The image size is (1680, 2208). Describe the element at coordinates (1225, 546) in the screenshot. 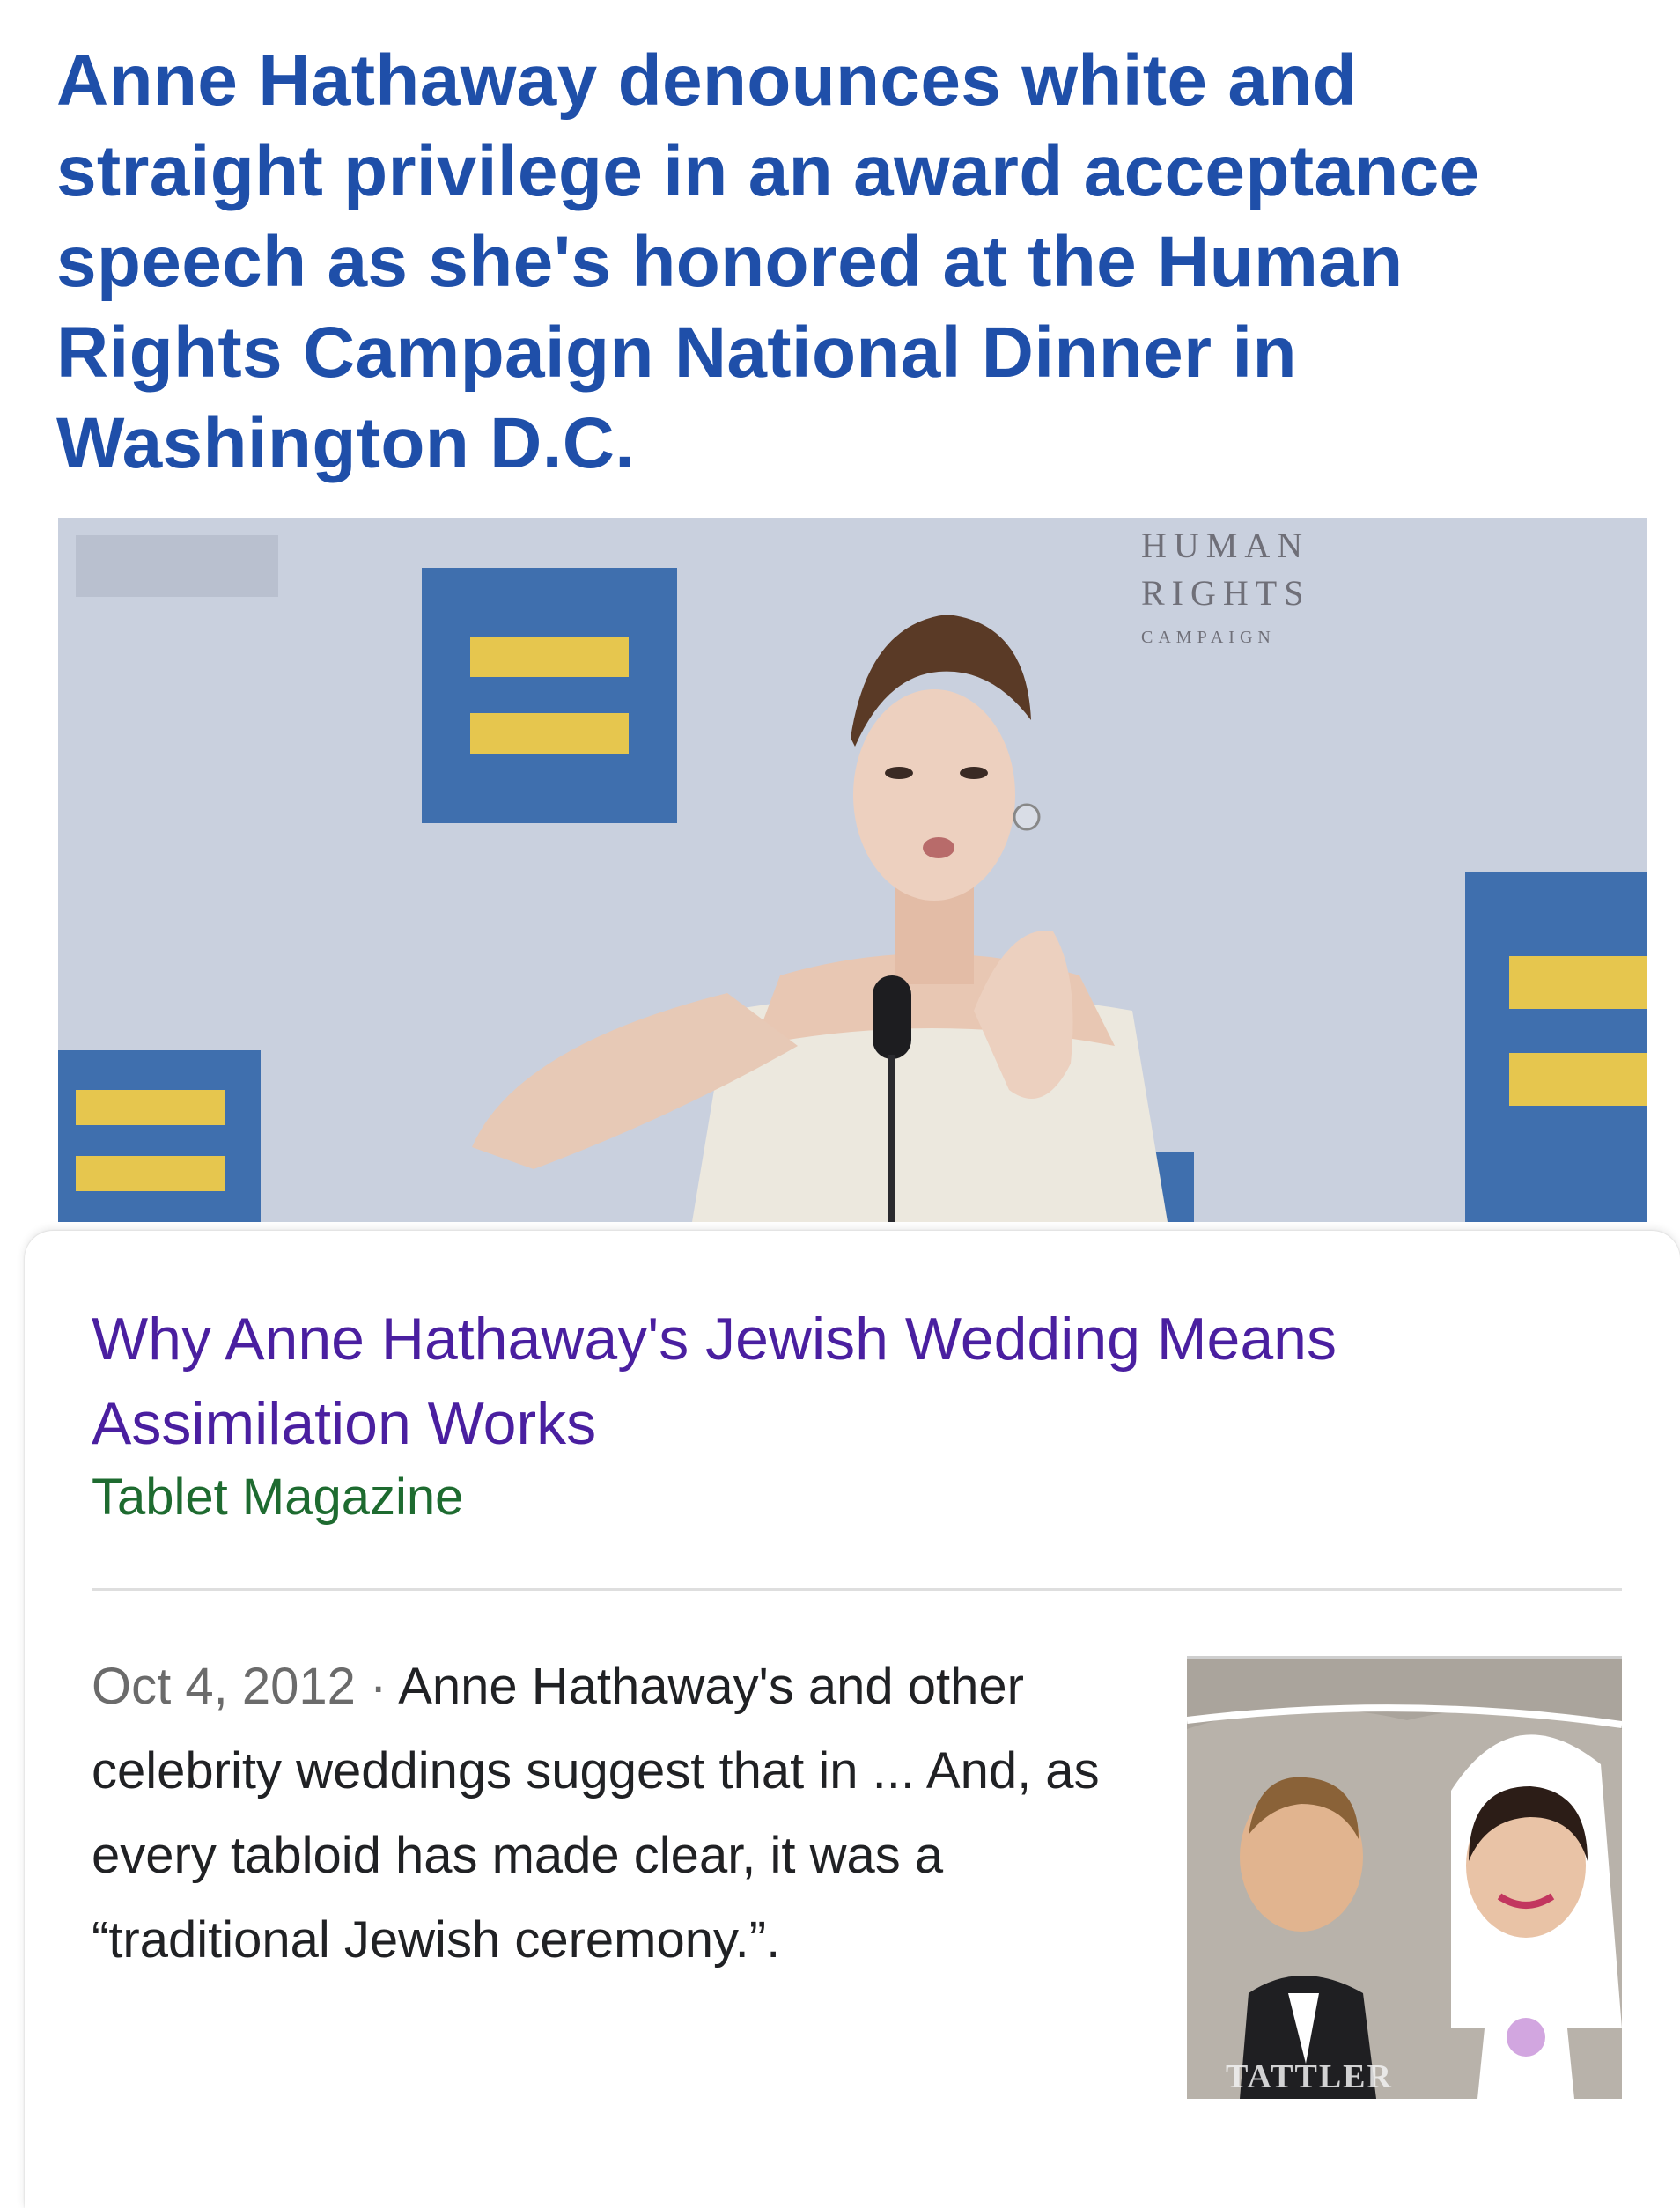

I see `wordmark-line-1: HUMAN` at that location.